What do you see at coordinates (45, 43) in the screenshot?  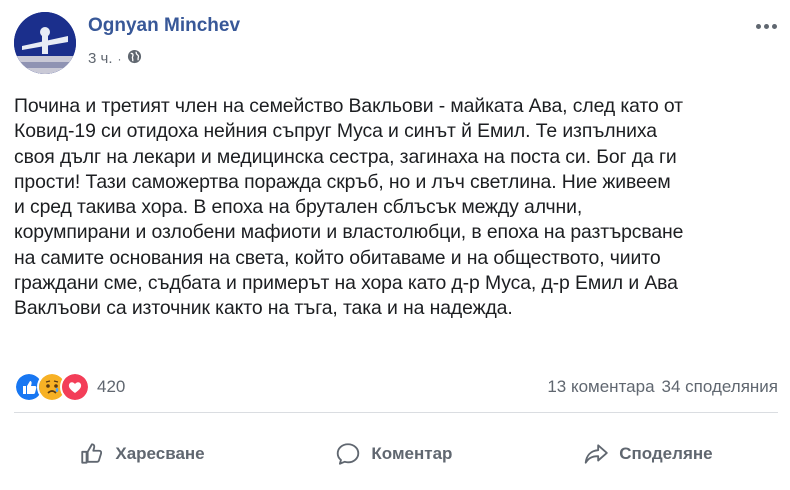 I see `avatar` at bounding box center [45, 43].